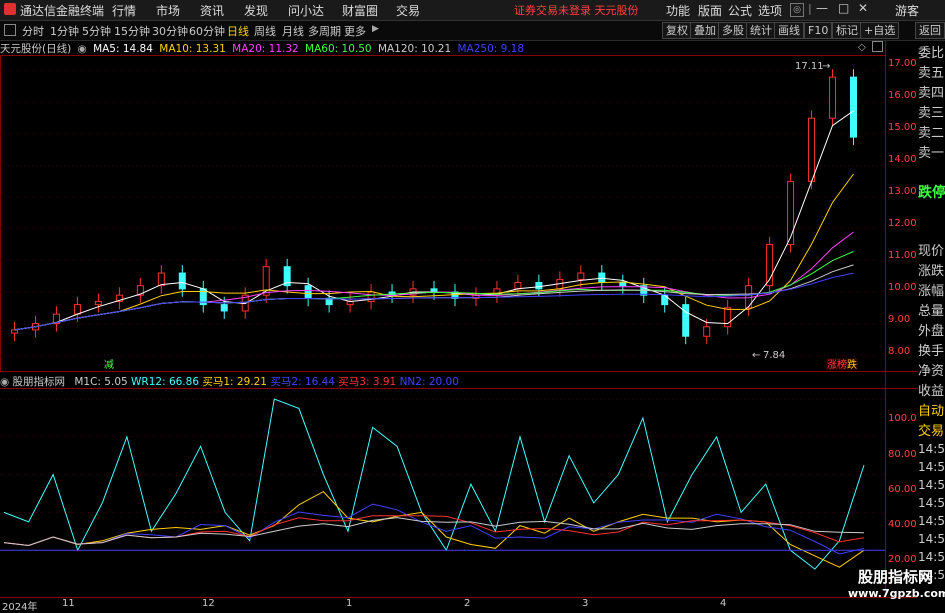  Describe the element at coordinates (822, 8) in the screenshot. I see `minimize-icon: —` at that location.